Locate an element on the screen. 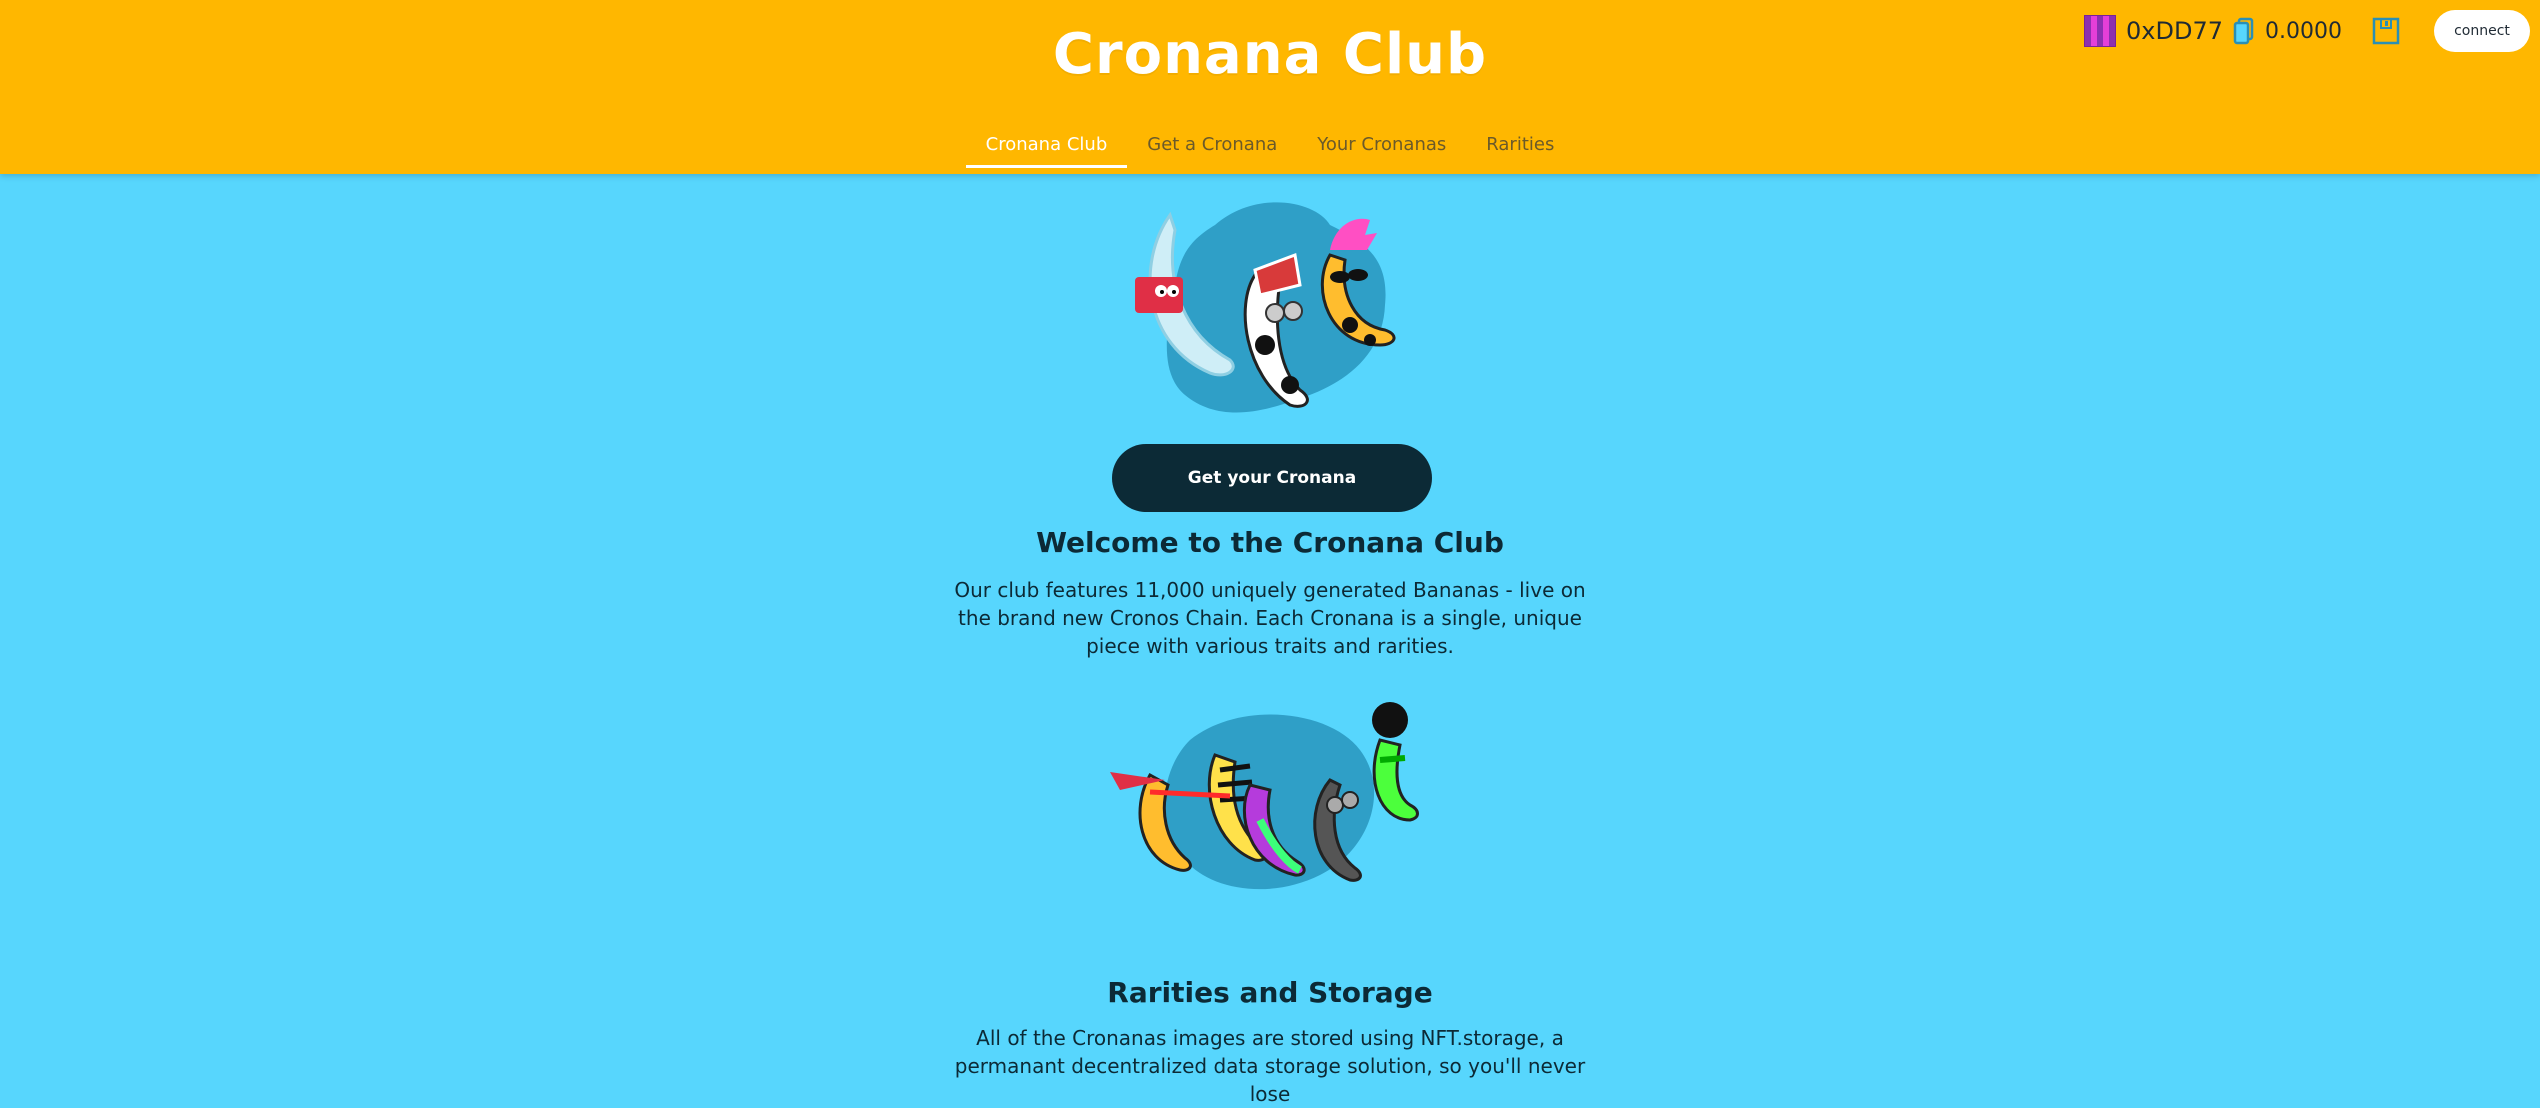 Image resolution: width=2540 pixels, height=1108 pixels. tab-your-cronanas: Your Cronanas is located at coordinates (1381, 148).